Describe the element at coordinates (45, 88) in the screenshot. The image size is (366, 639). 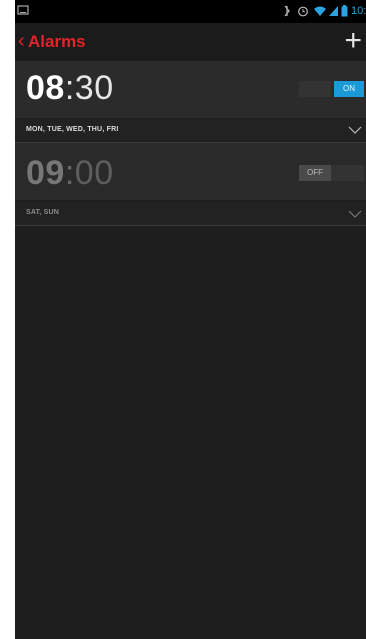
I see `alarm-hour: 08` at that location.